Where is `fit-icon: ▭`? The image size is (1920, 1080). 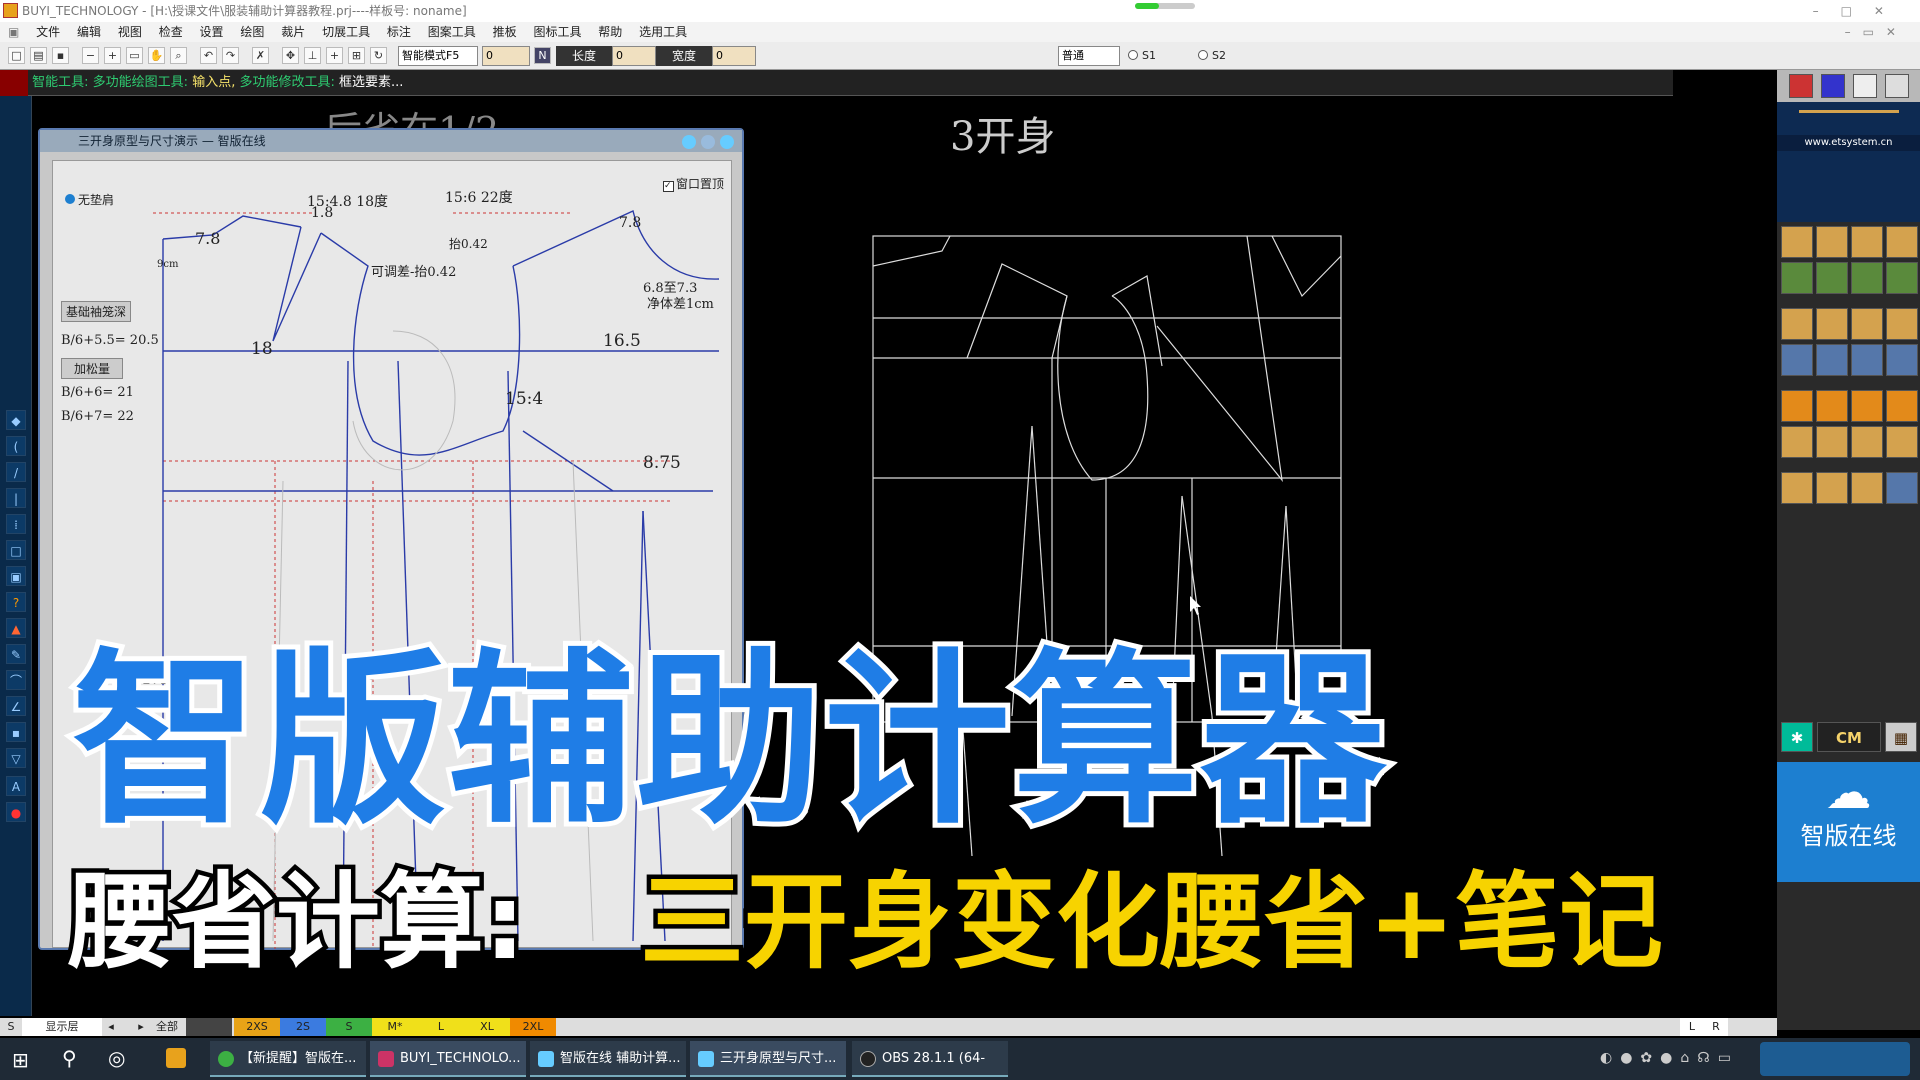
fit-icon: ▭ is located at coordinates (134, 55).